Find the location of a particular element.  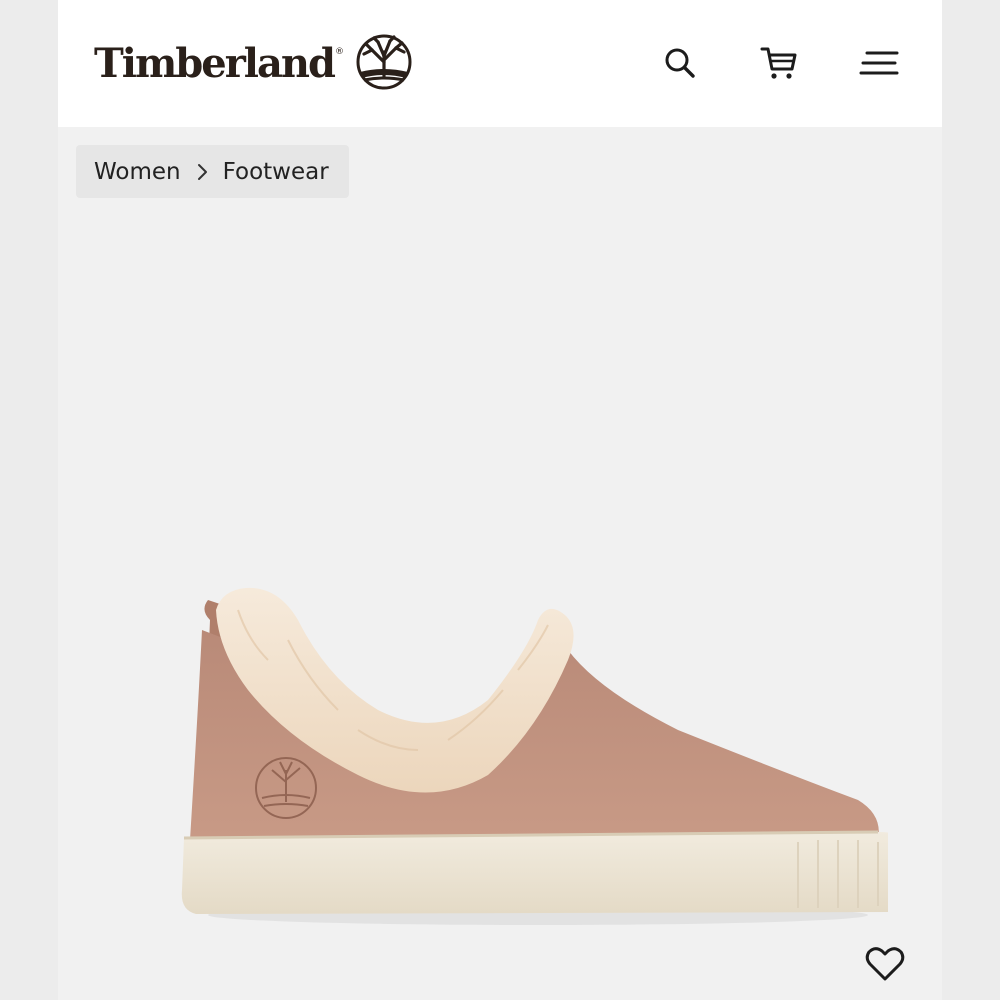

search-button is located at coordinates (680, 63).